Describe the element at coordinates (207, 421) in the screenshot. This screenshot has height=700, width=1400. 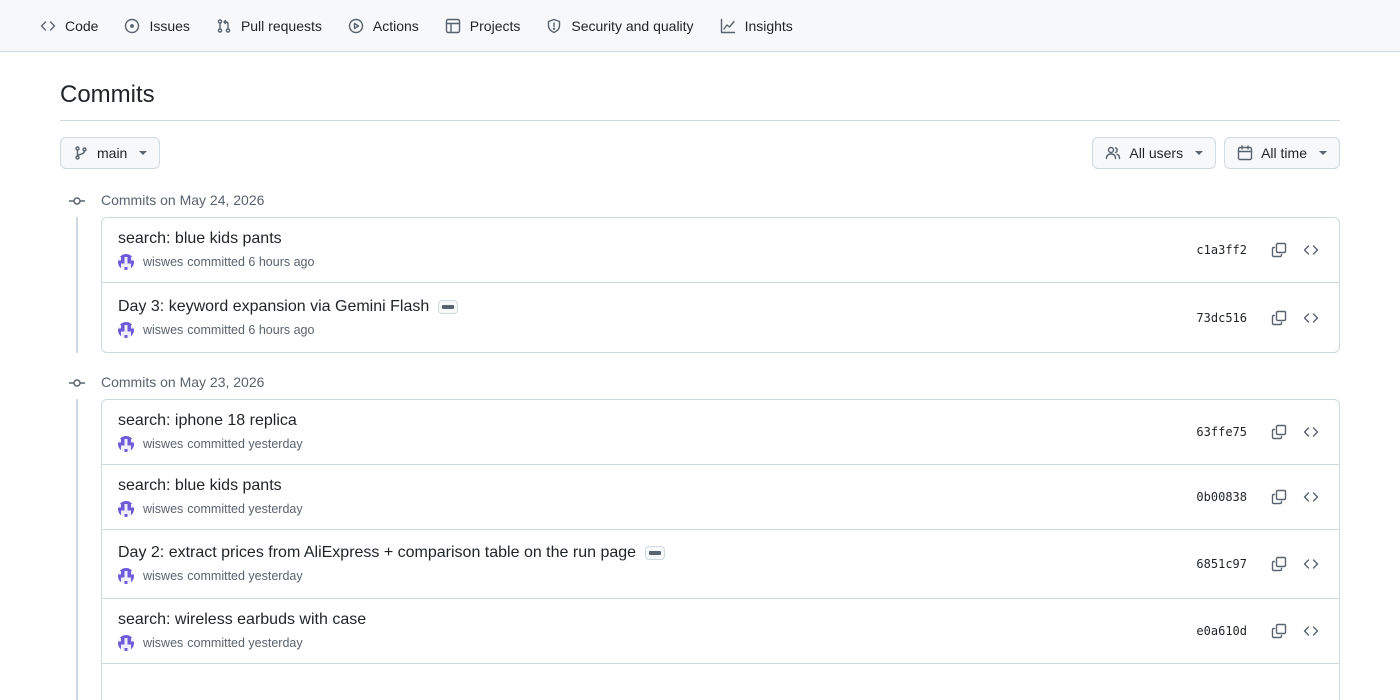
I see `commit-message-link: search: iphone 18 replica` at that location.